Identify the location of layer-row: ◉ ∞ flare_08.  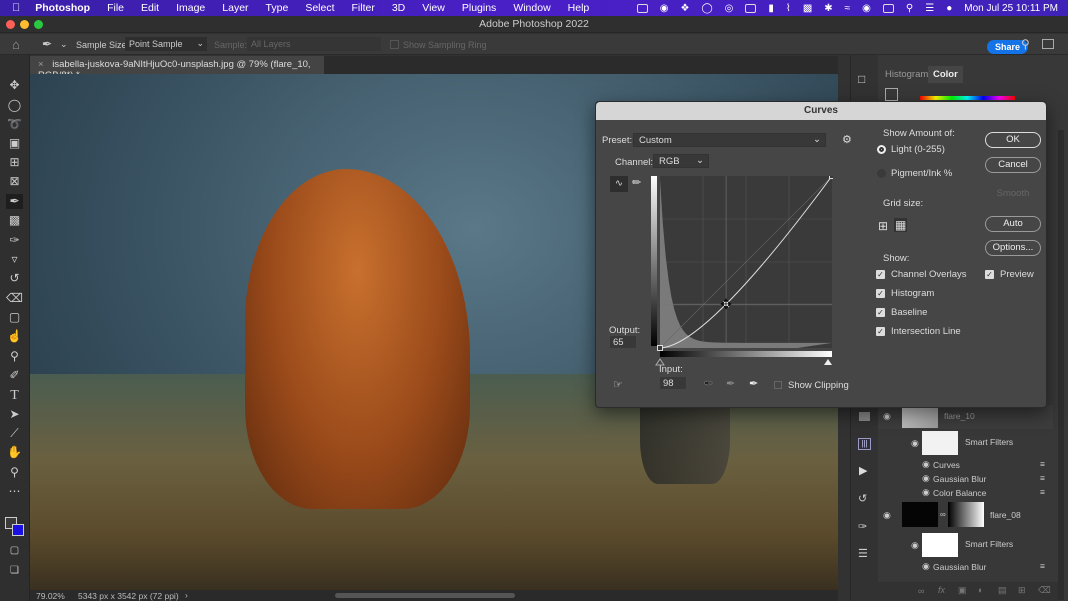
(965, 515).